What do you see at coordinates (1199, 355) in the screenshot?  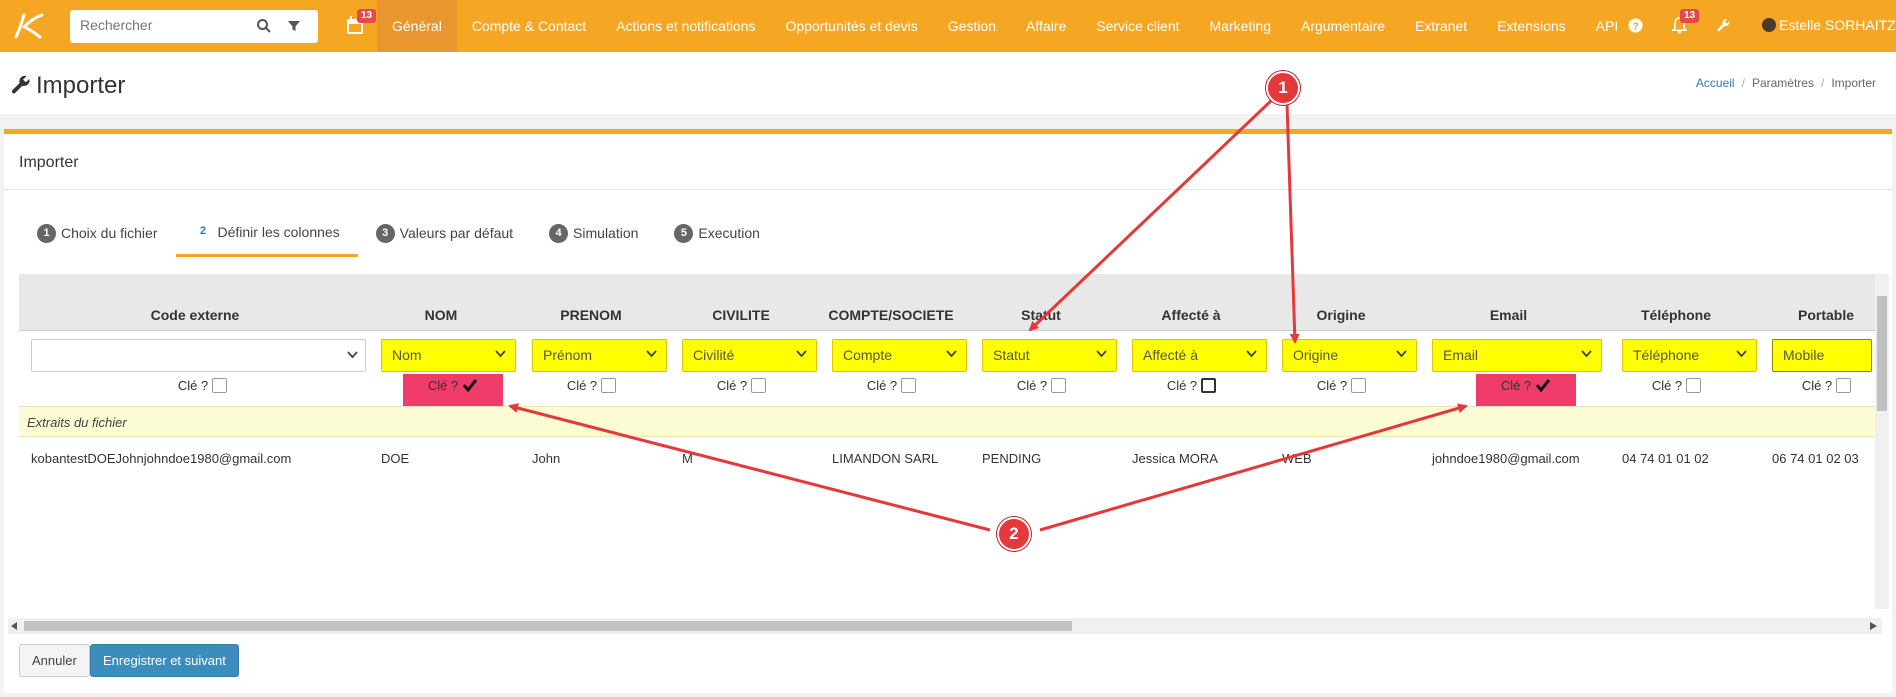 I see `select-affecte: Affecté à` at bounding box center [1199, 355].